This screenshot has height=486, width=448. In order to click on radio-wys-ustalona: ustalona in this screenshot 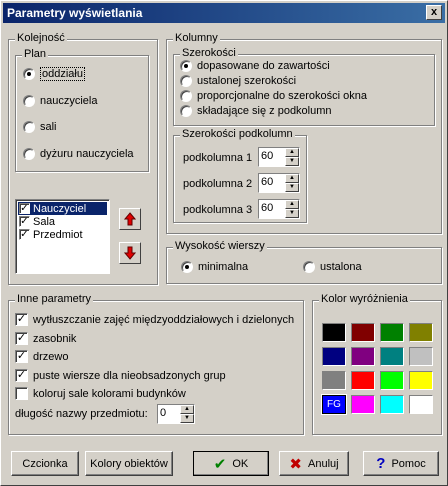, I will do `click(332, 267)`.